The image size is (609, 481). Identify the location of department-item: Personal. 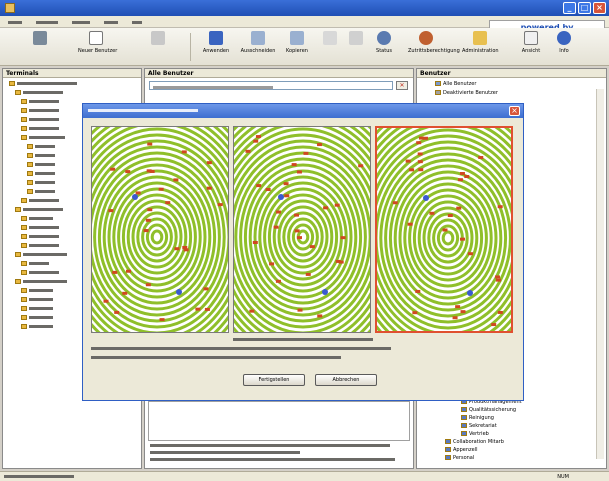
(459, 458).